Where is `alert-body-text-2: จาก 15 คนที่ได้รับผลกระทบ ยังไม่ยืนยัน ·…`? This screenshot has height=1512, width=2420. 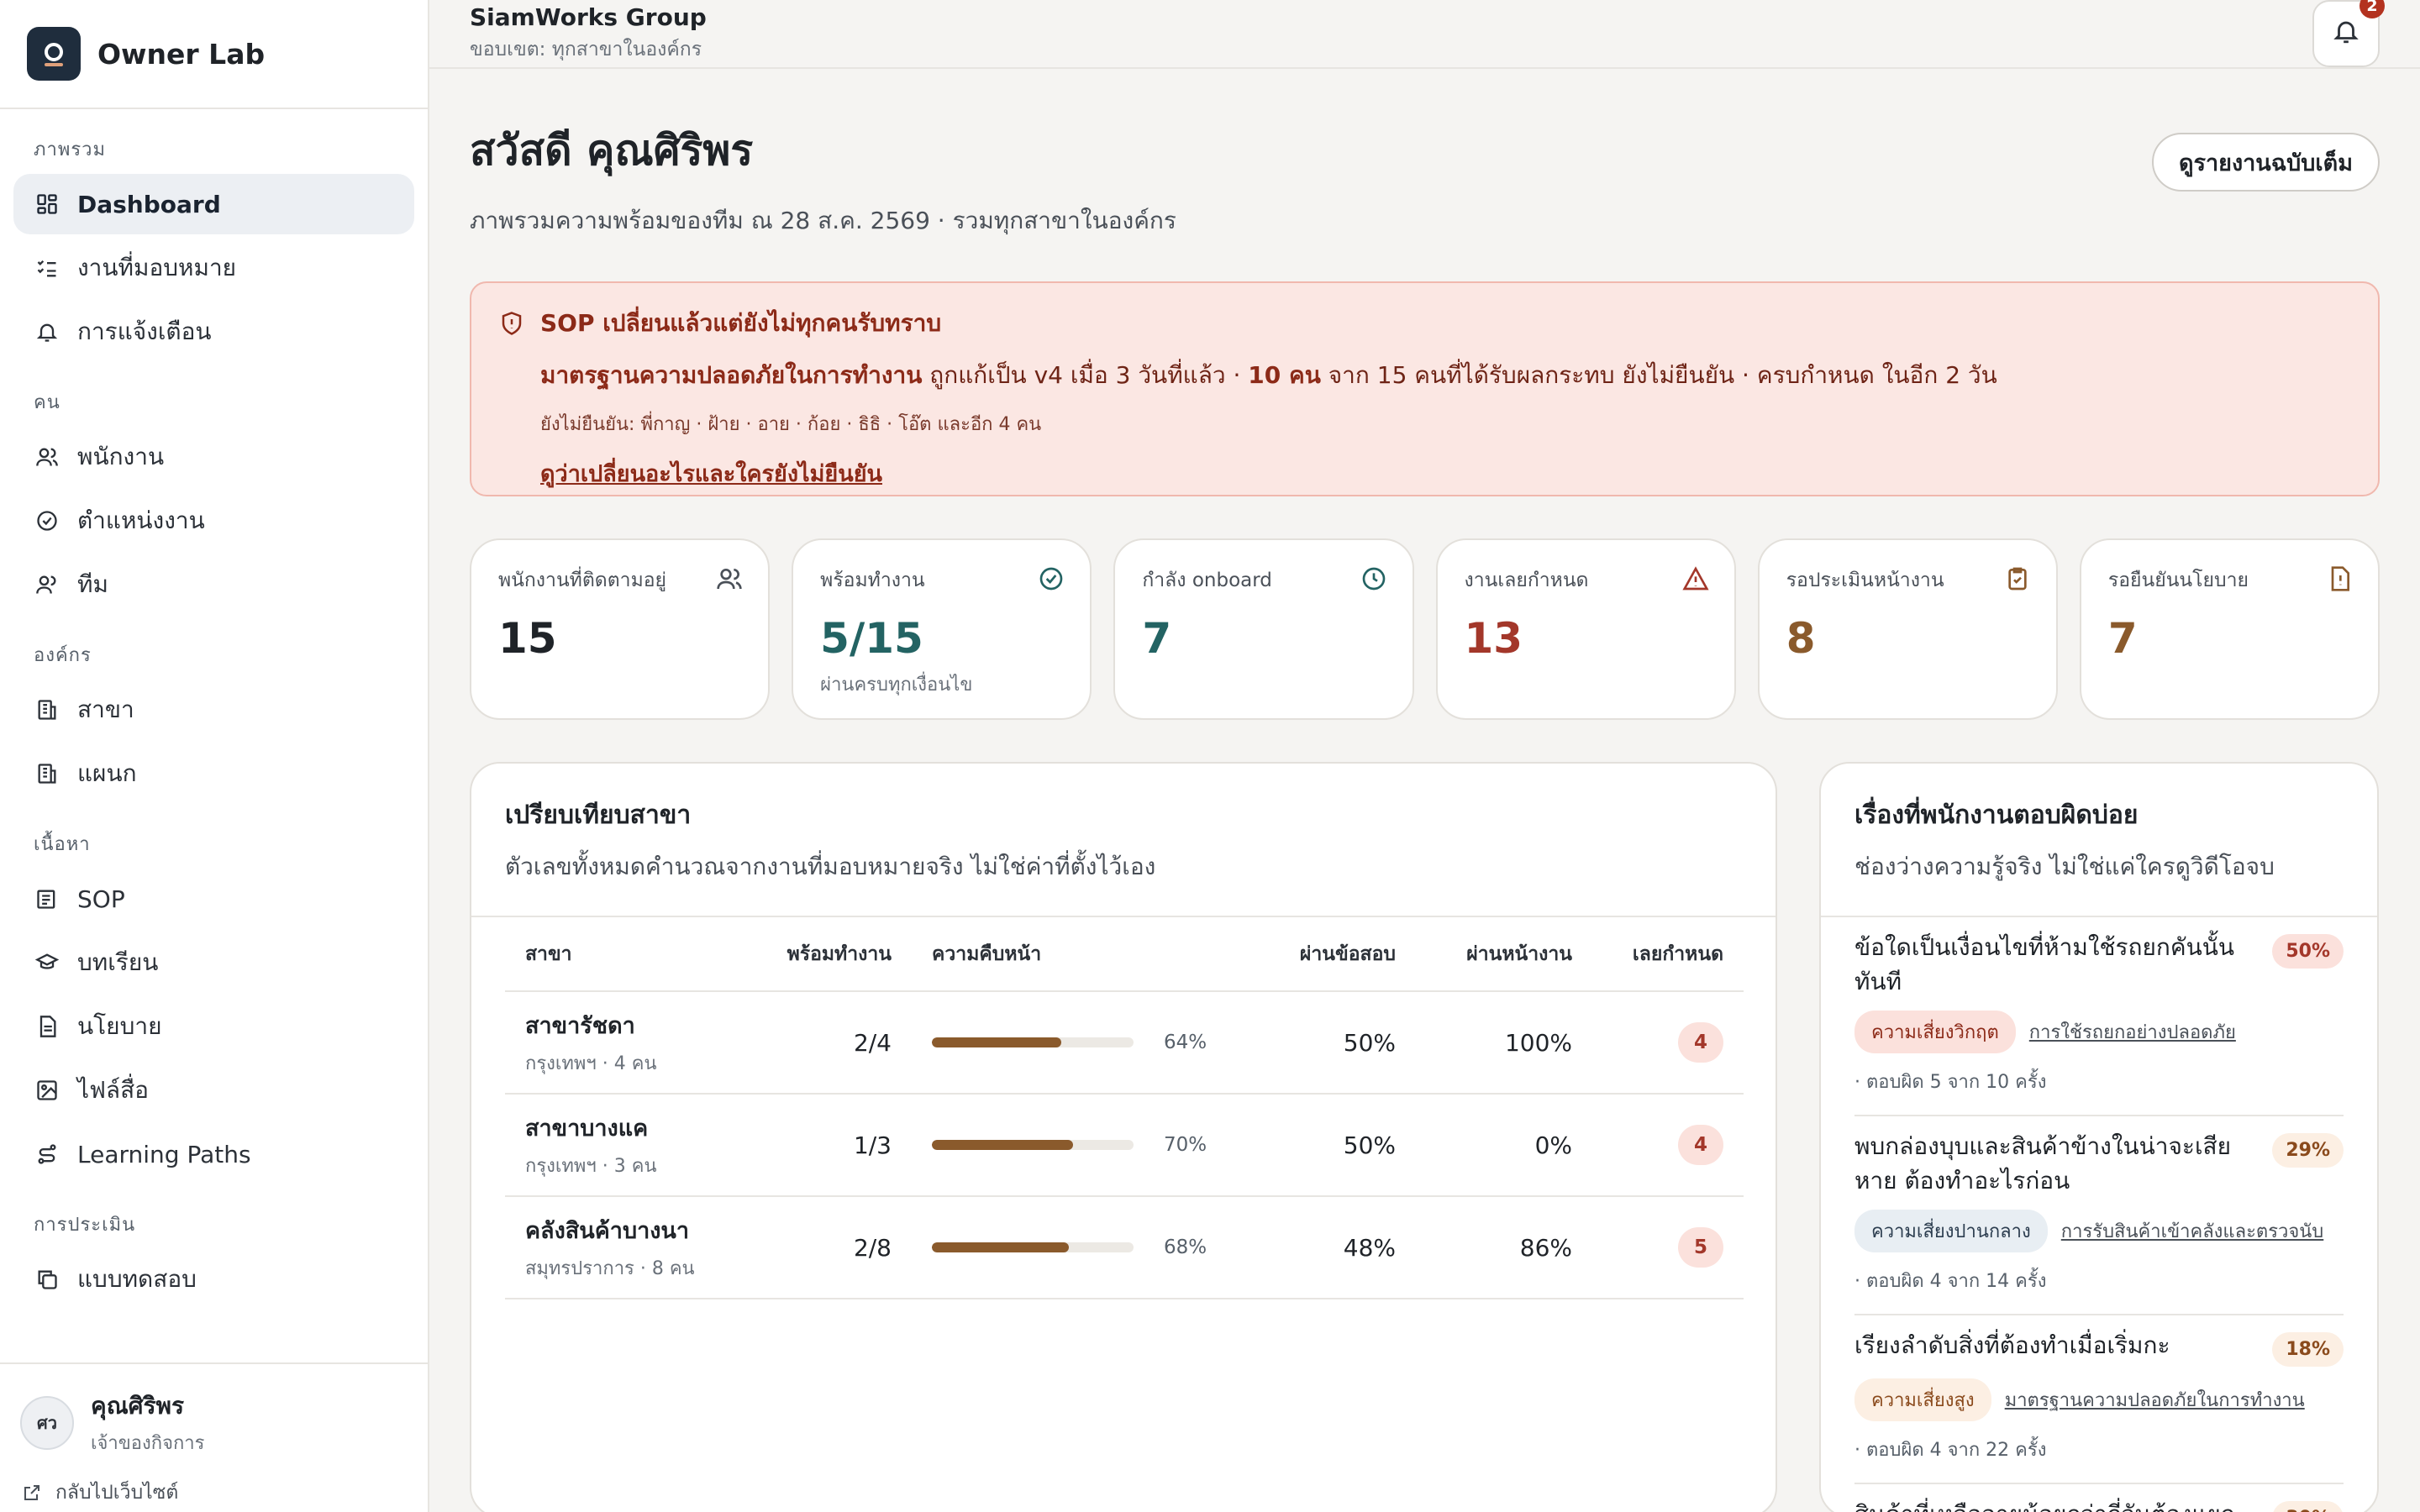 alert-body-text-2: จาก 15 คนที่ได้รับผลกระทบ ยังไม่ยืนยัน ·… is located at coordinates (1658, 375).